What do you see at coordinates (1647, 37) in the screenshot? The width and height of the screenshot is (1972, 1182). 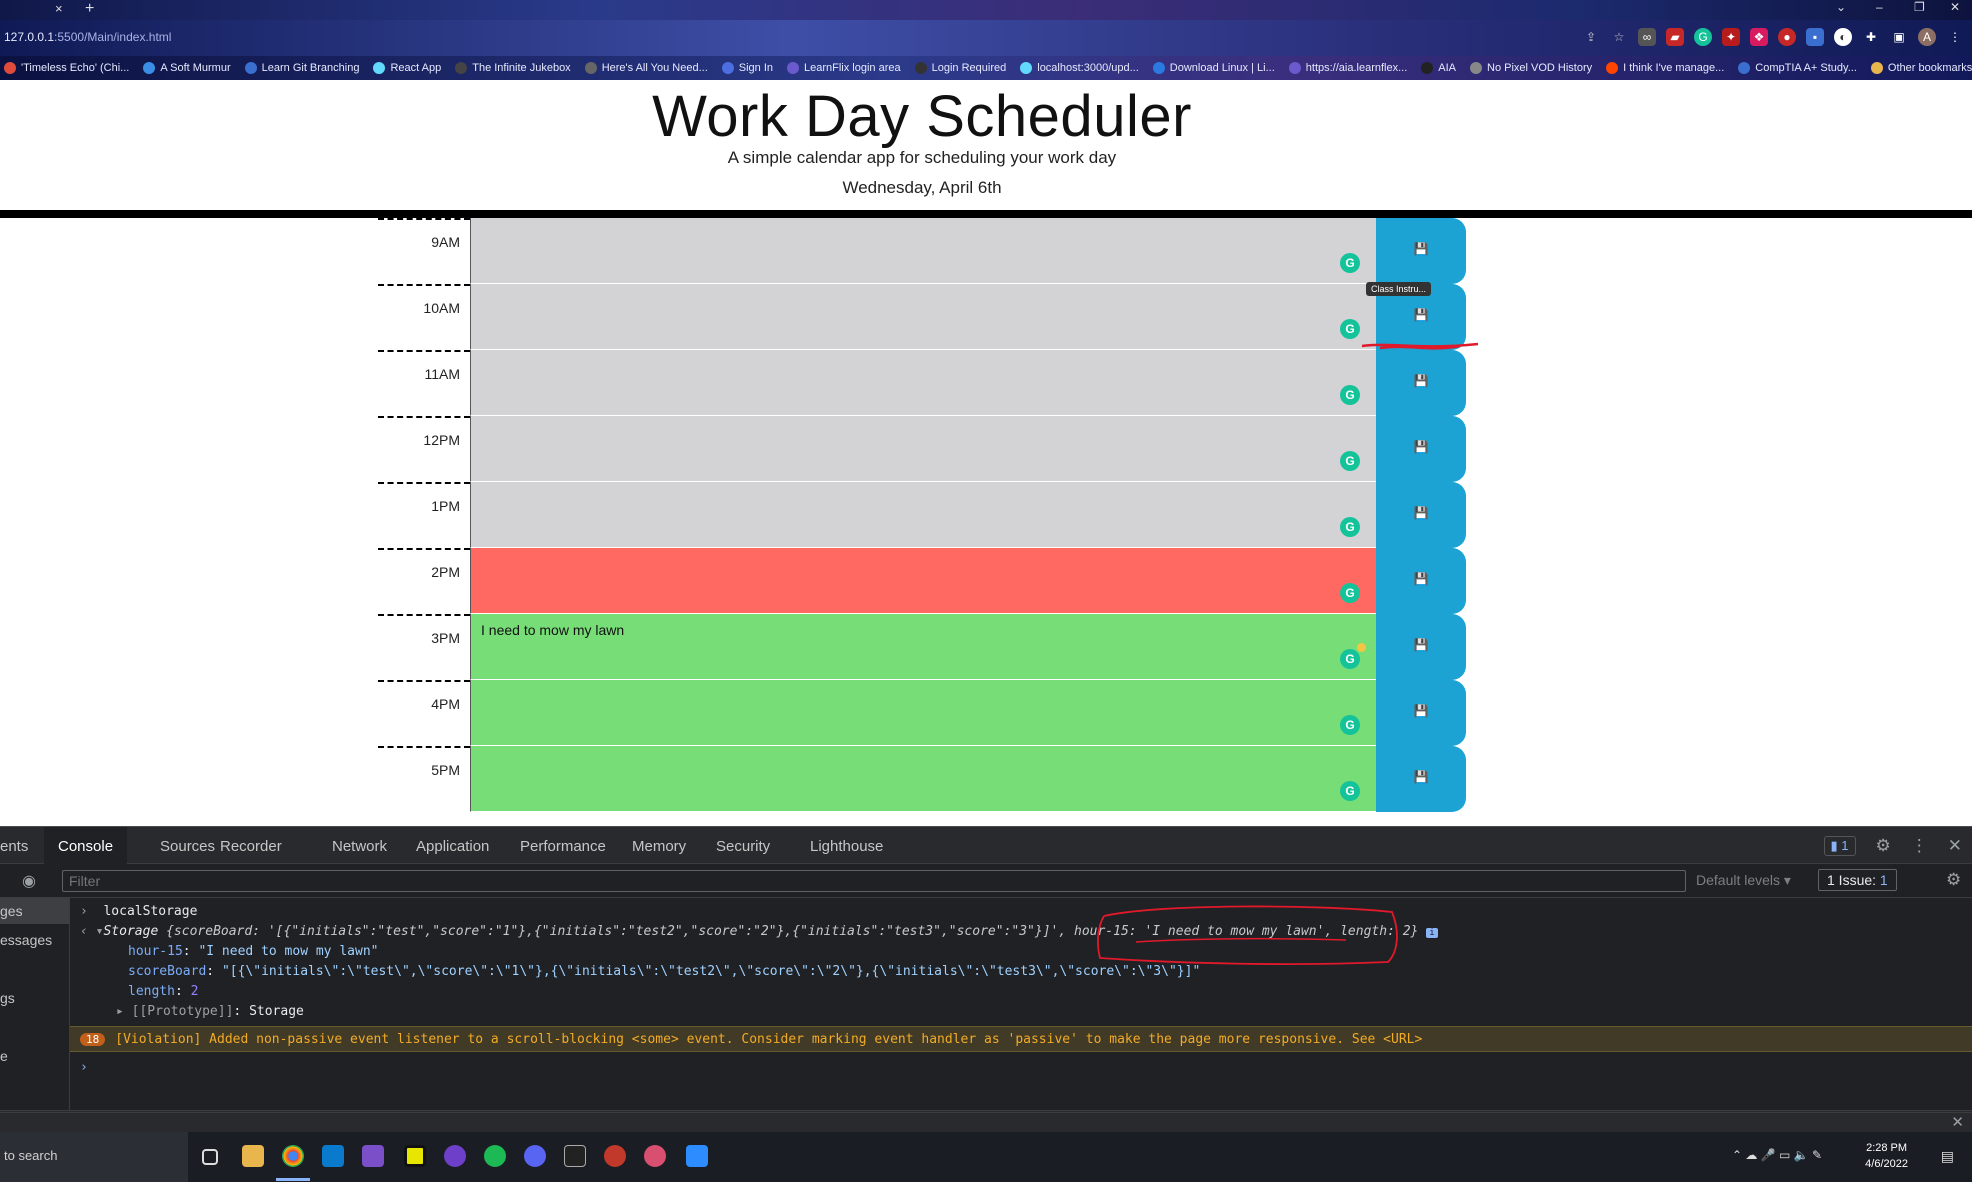 I see `extension-icon: ∞` at bounding box center [1647, 37].